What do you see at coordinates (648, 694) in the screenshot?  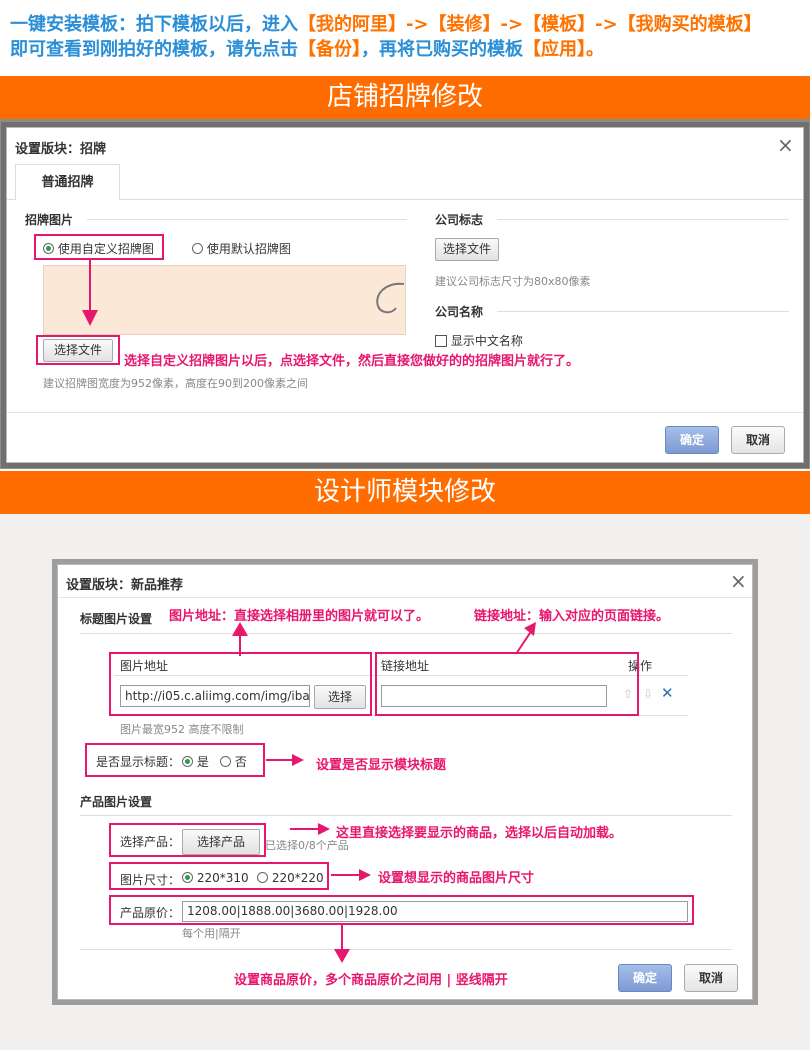 I see `move-down-icon: ⇩` at bounding box center [648, 694].